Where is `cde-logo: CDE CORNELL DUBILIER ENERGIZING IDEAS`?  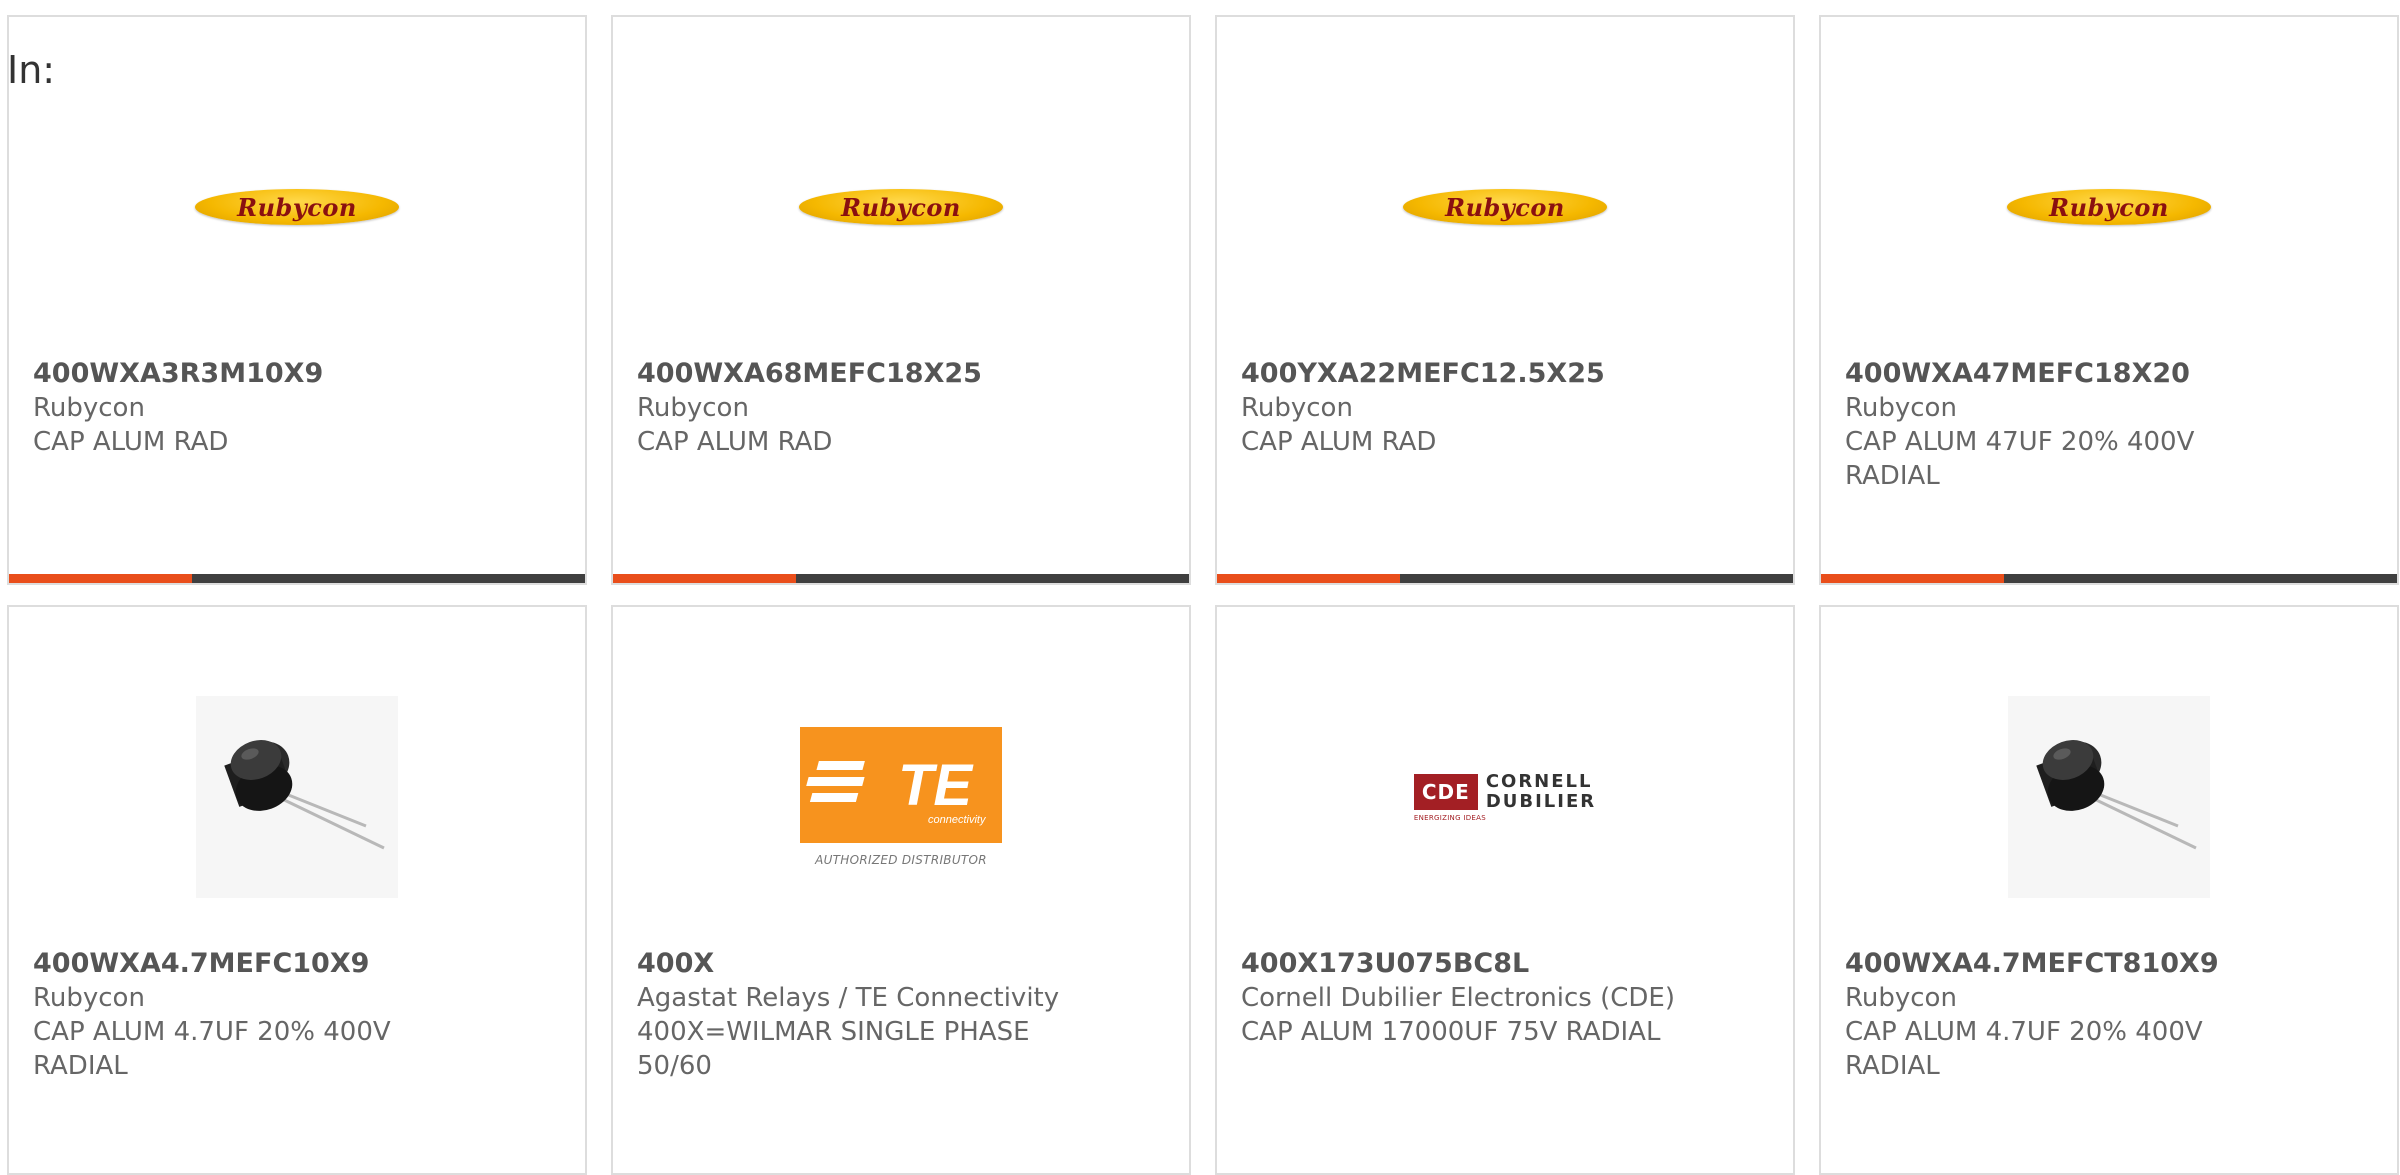 cde-logo: CDE CORNELL DUBILIER ENERGIZING IDEAS is located at coordinates (1505, 796).